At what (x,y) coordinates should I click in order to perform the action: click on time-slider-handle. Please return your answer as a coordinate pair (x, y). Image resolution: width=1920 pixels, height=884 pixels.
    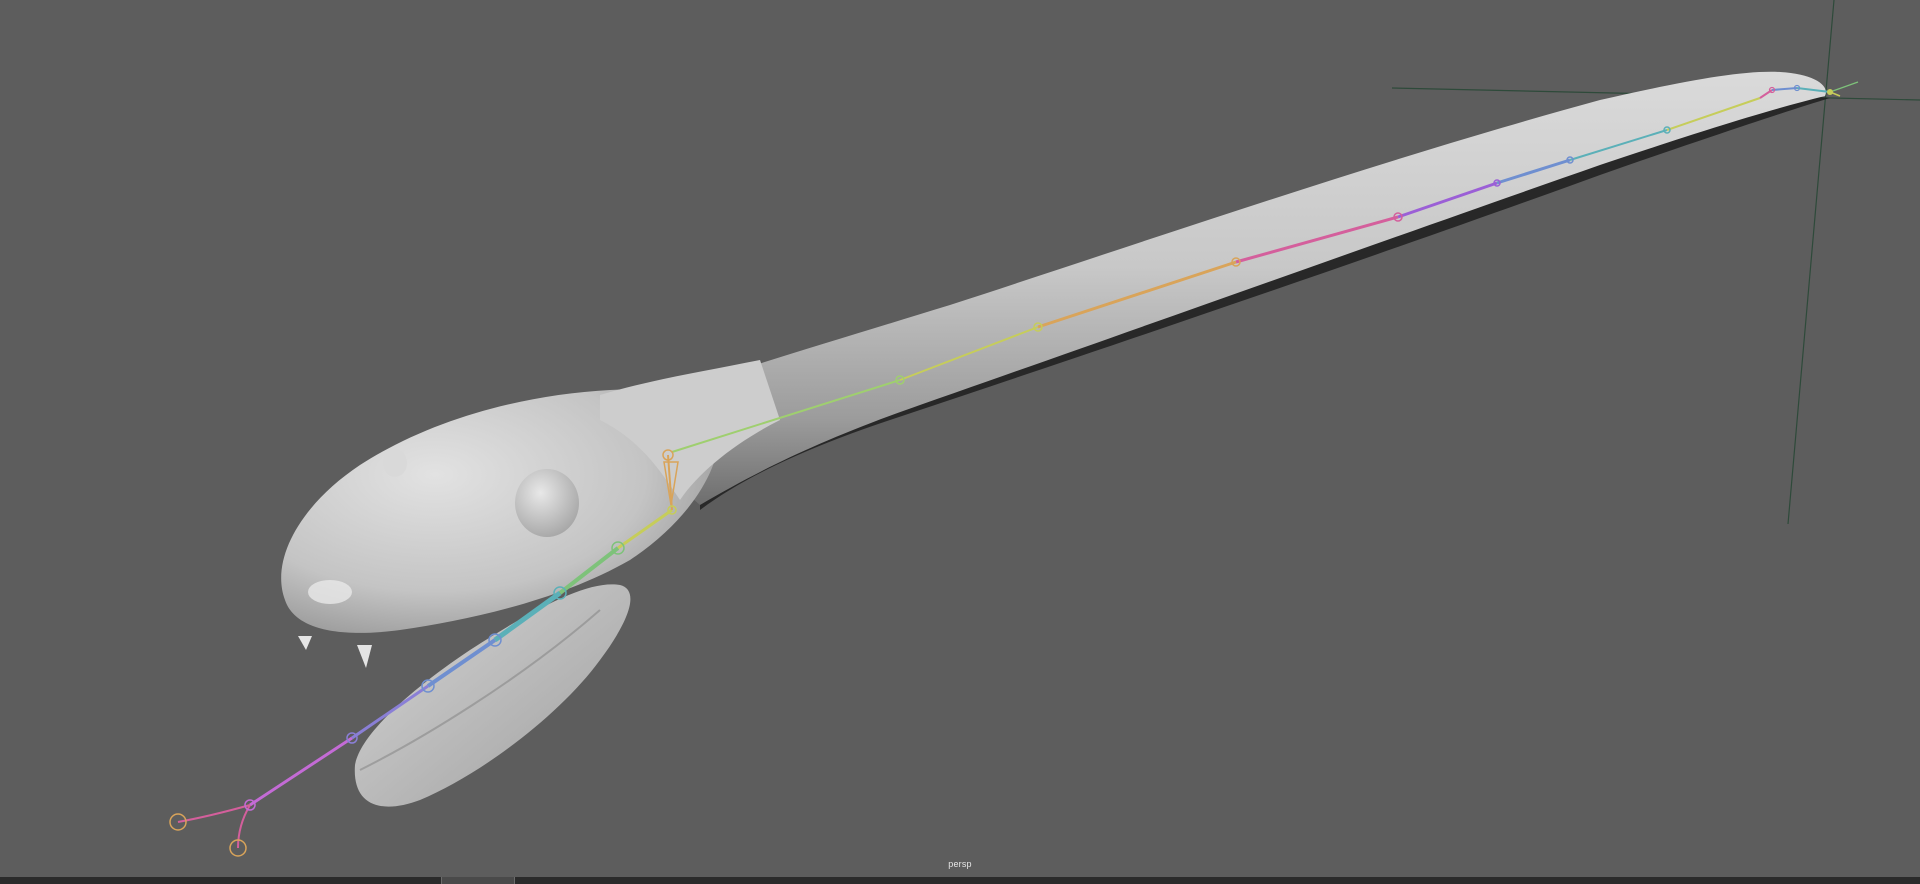
    Looking at the image, I should click on (478, 880).